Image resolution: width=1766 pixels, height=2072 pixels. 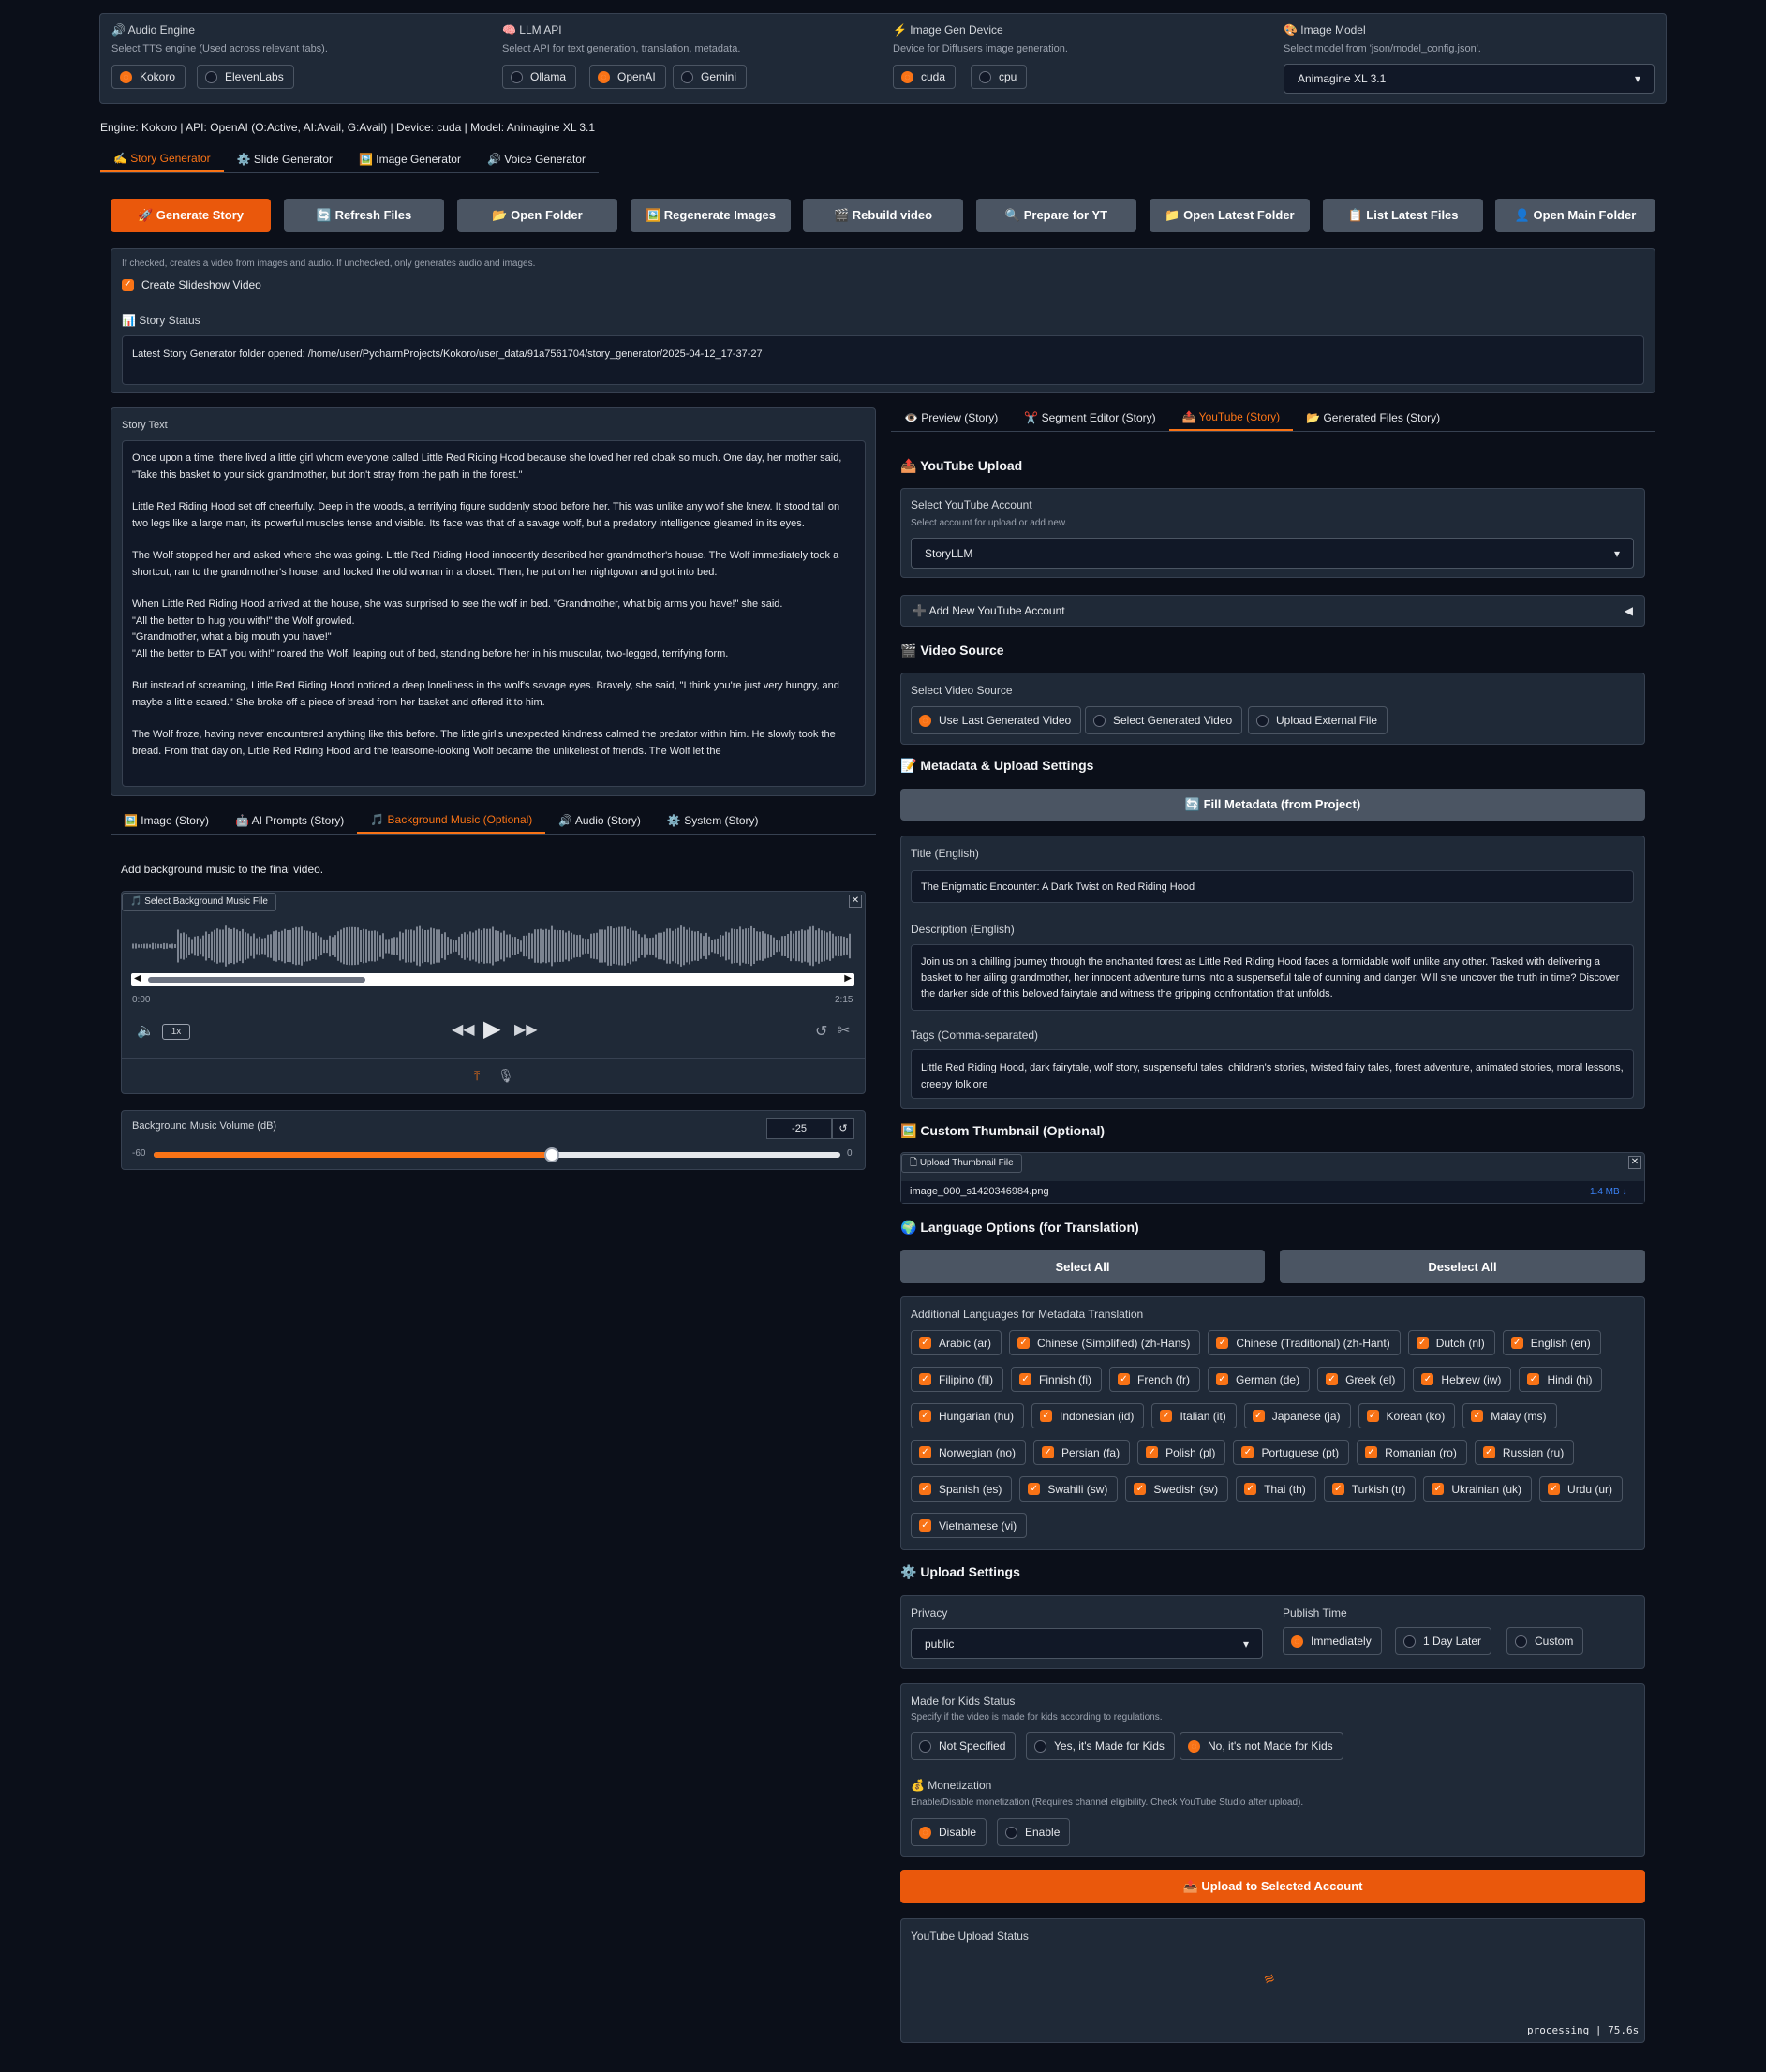 I want to click on volume-slider-handle, so click(x=552, y=1154).